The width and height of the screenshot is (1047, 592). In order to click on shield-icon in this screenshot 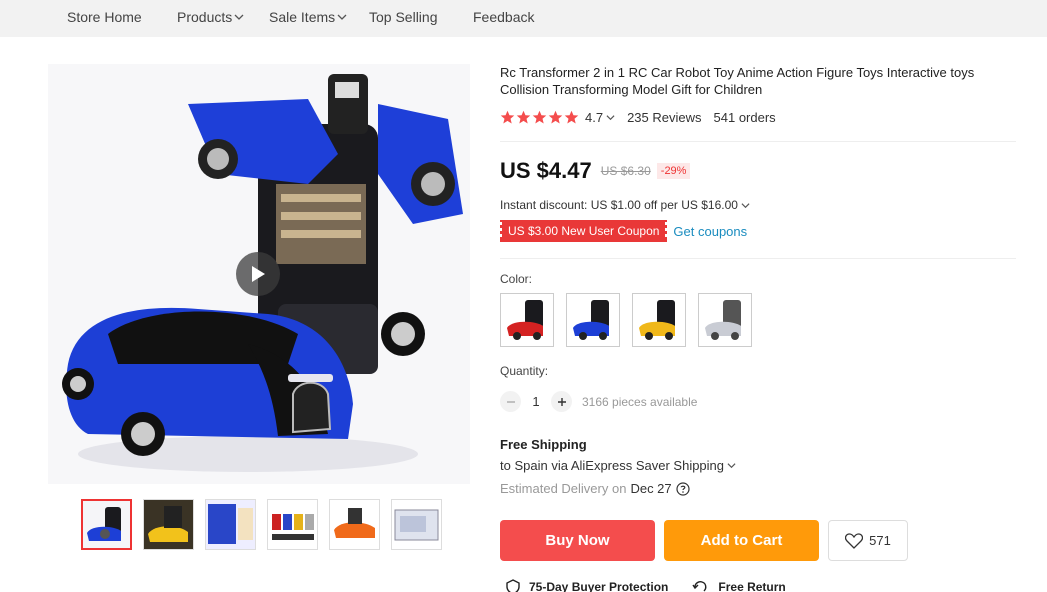, I will do `click(513, 585)`.